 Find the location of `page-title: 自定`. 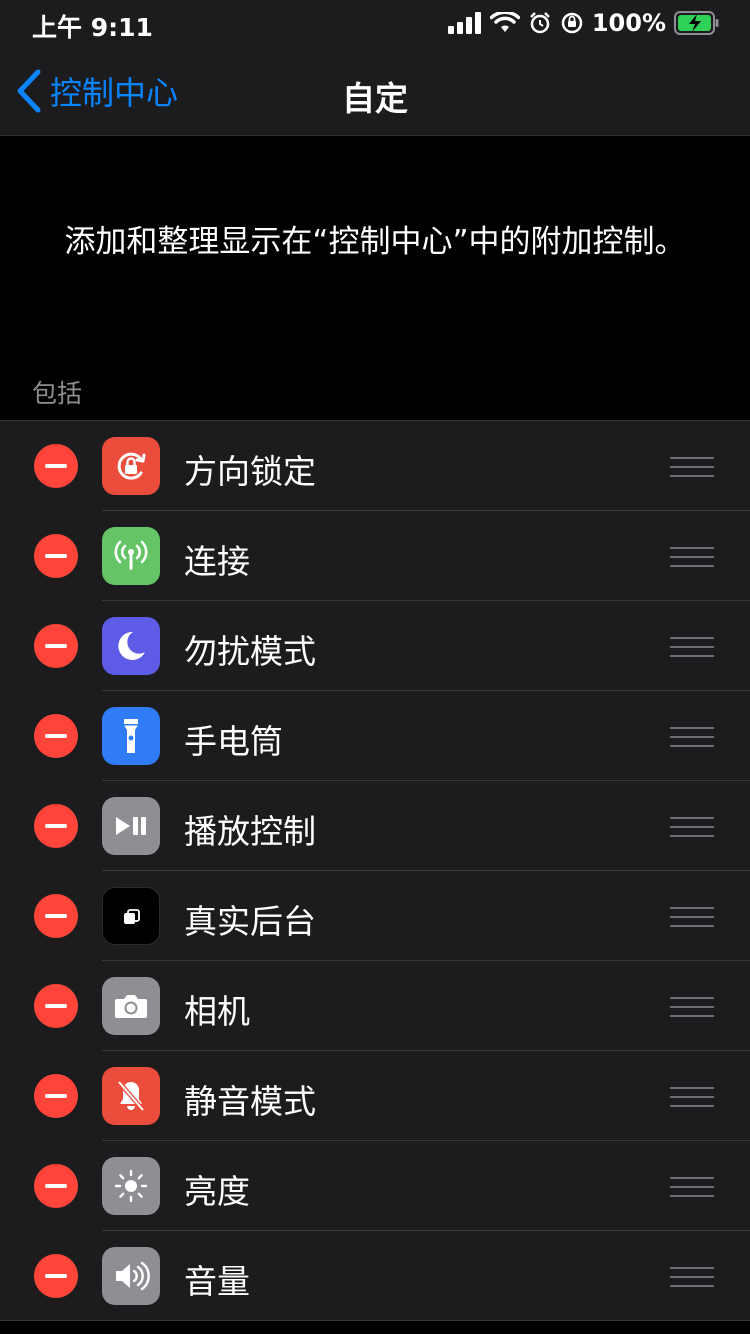

page-title: 自定 is located at coordinates (375, 98).